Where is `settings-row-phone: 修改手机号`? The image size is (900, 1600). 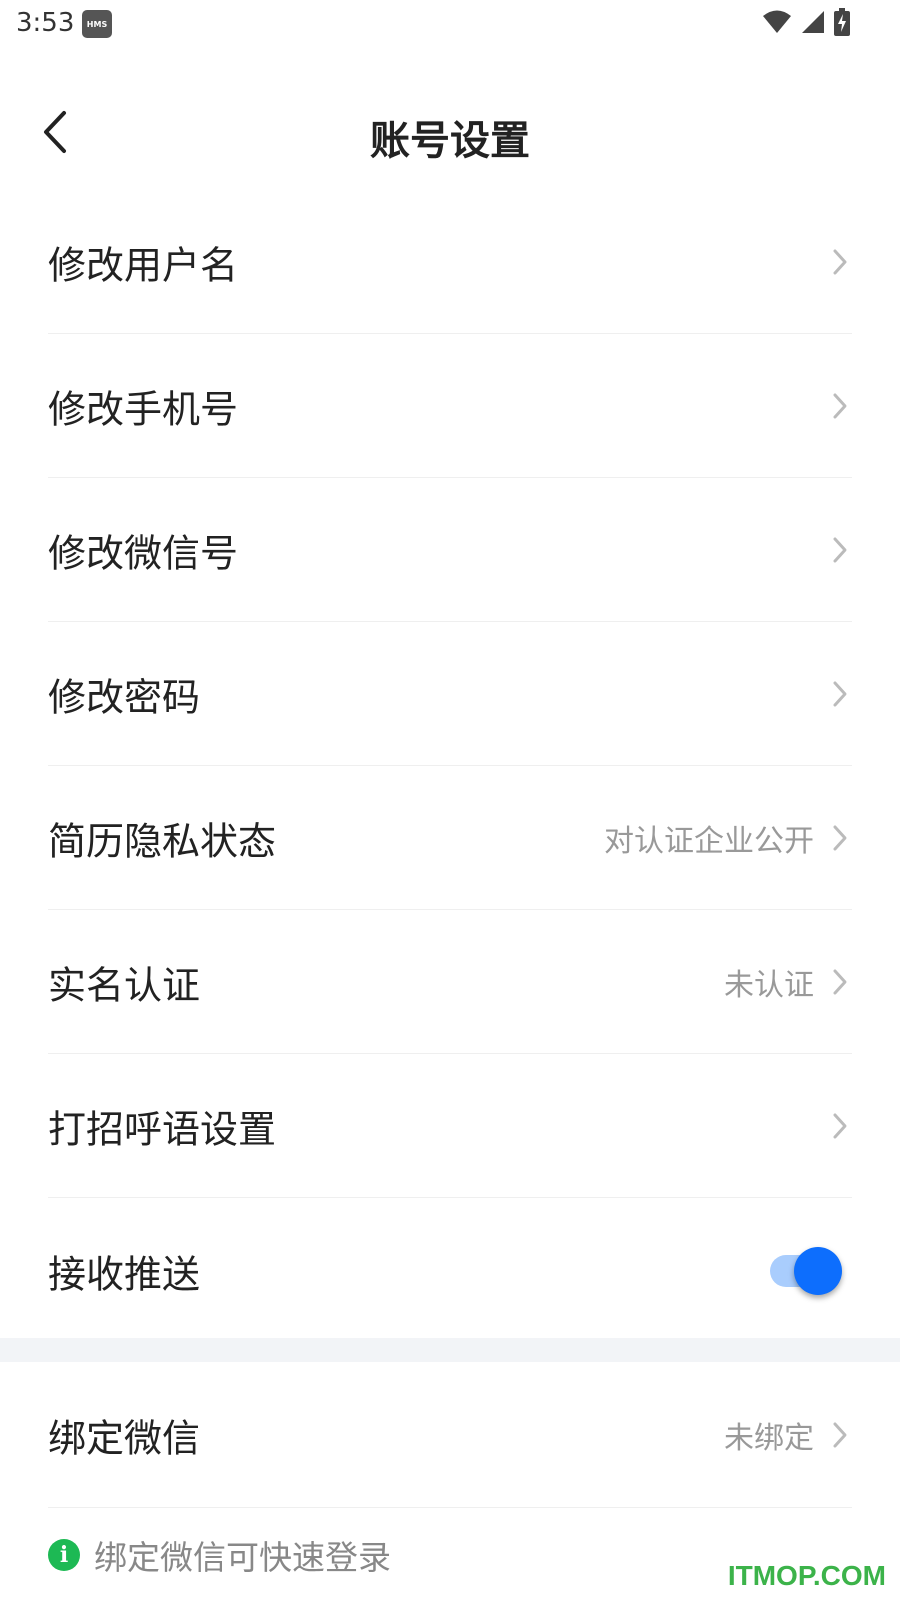 settings-row-phone: 修改手机号 is located at coordinates (450, 406).